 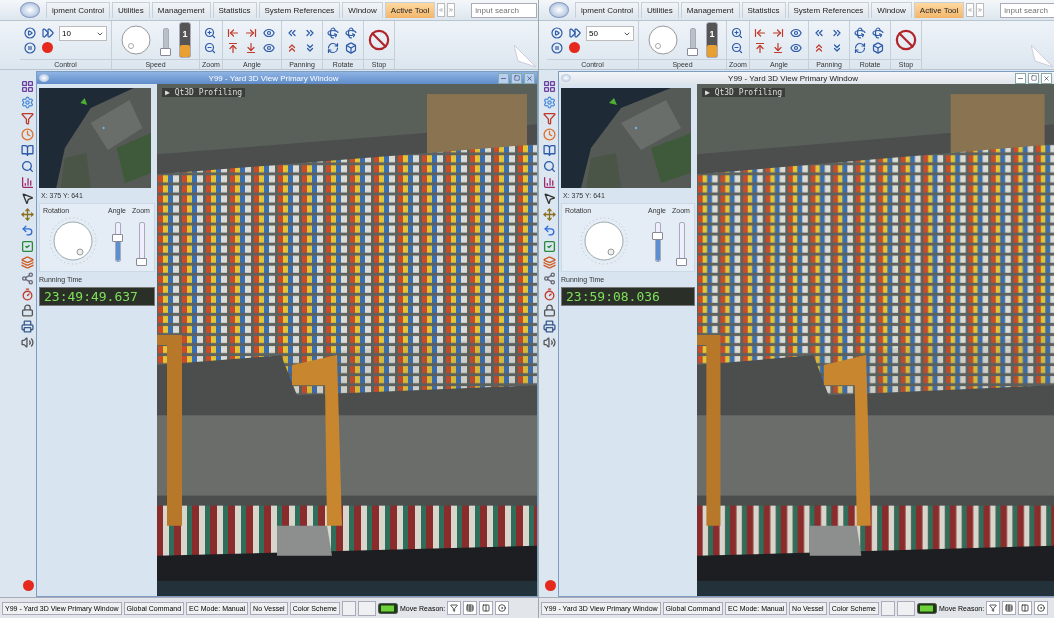 What do you see at coordinates (78, 10) in the screenshot?
I see `menu-tab: ipment Control` at bounding box center [78, 10].